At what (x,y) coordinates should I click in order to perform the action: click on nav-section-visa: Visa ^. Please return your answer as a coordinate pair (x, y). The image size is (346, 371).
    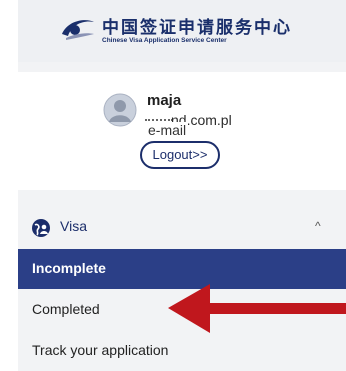
    Looking at the image, I should click on (182, 227).